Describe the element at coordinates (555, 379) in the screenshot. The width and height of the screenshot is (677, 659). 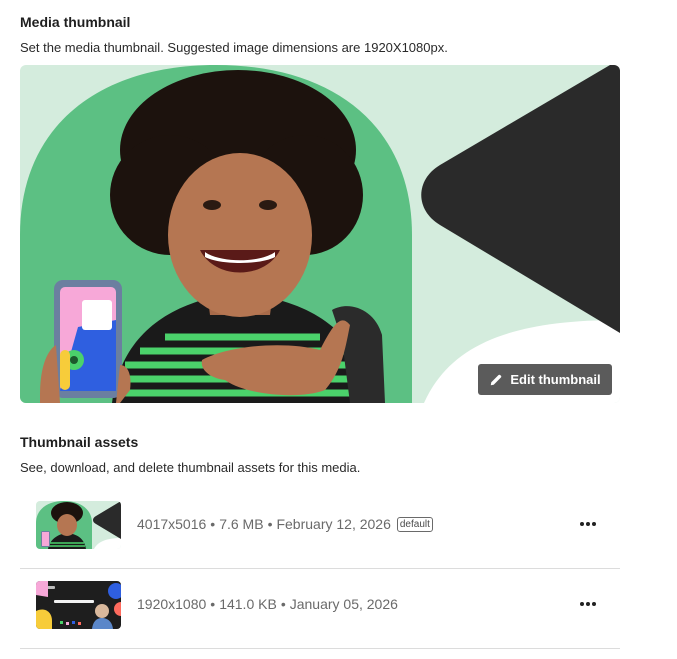
I see `edit-thumbnail-label: Edit thumbnail` at that location.